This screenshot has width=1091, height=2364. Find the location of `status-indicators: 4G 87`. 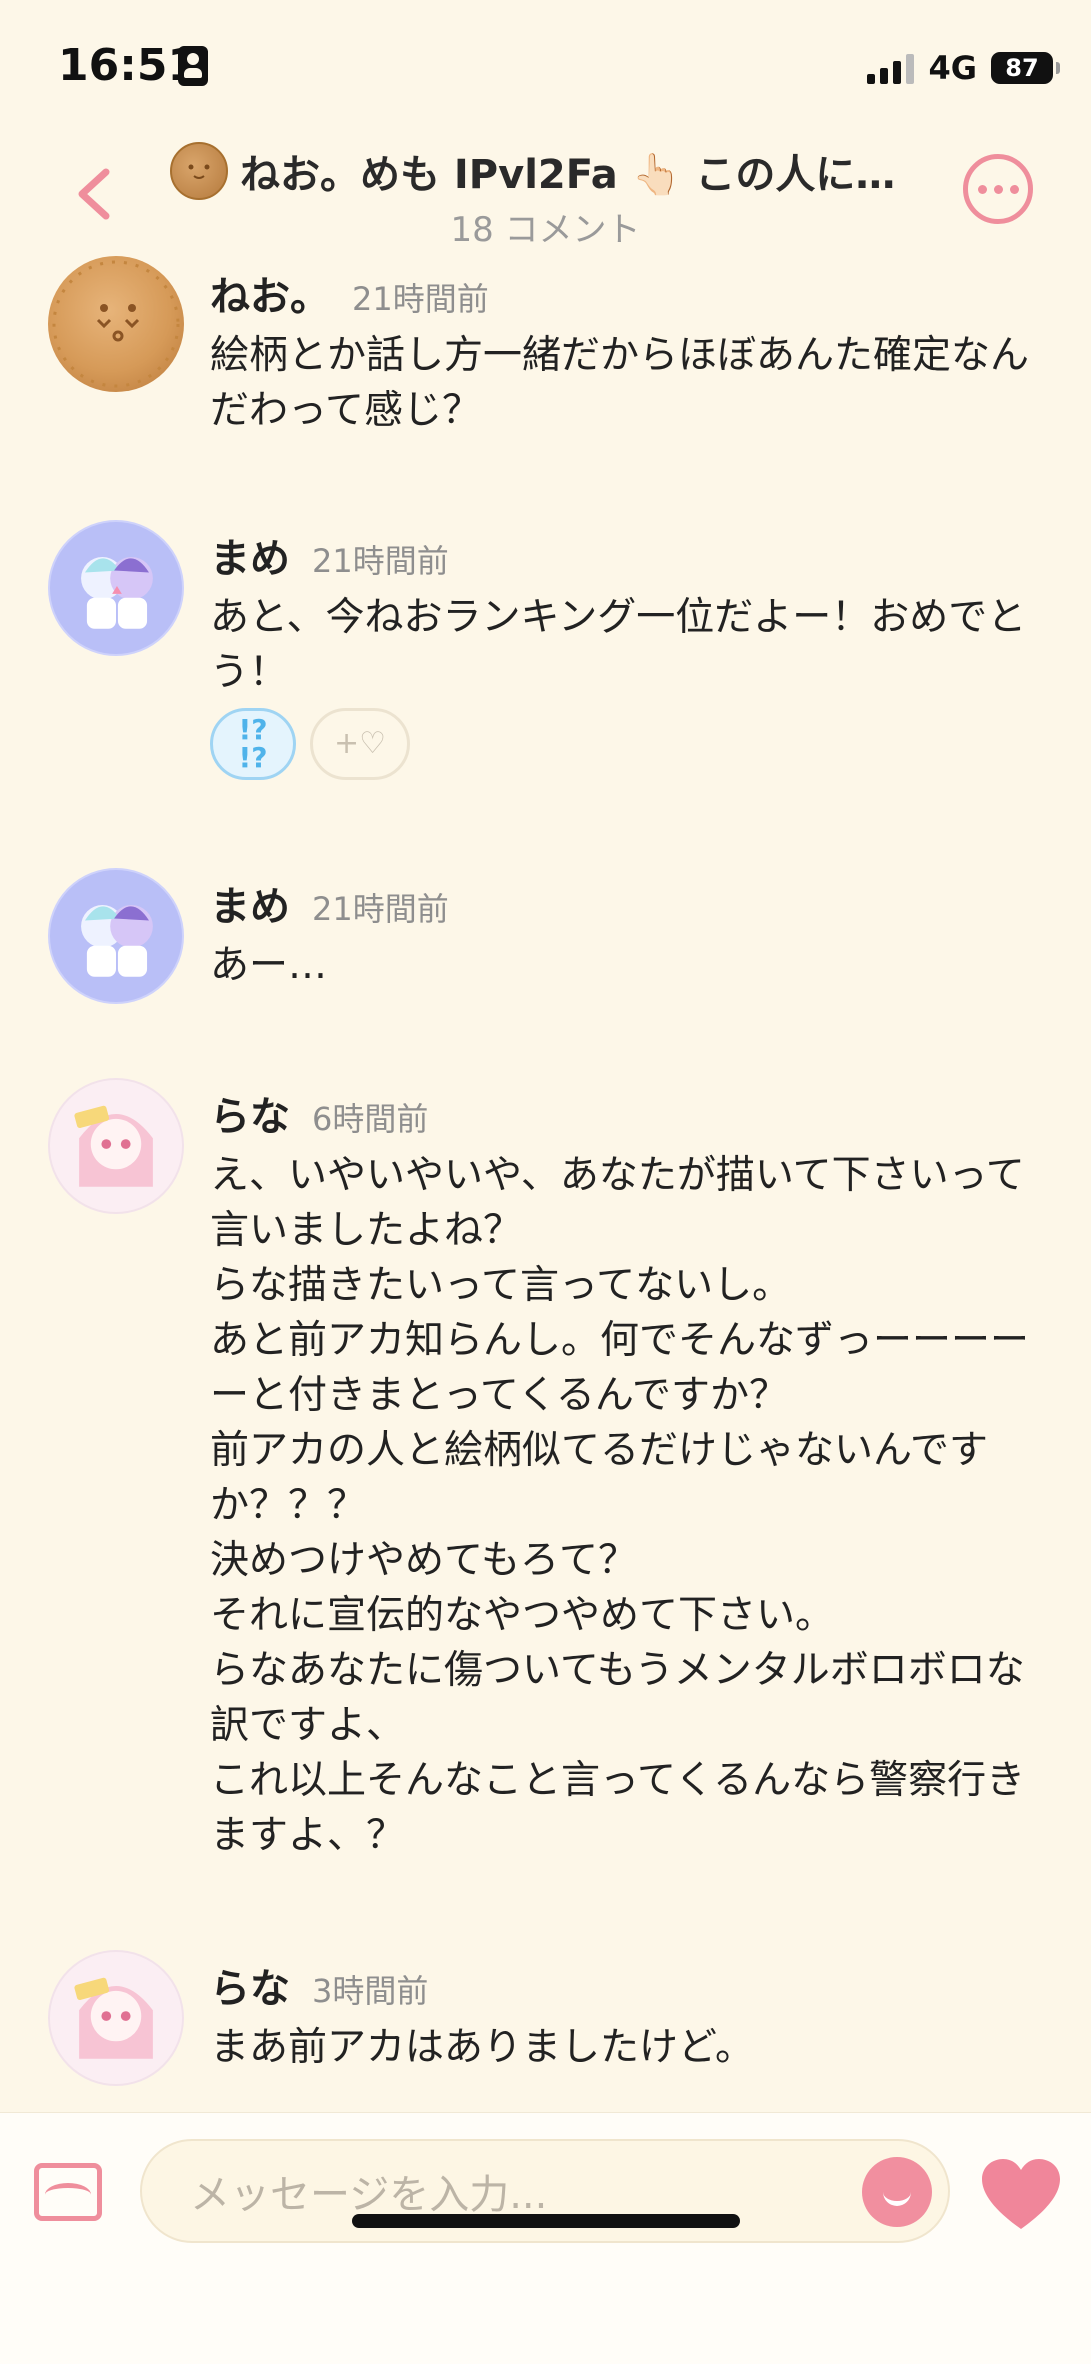

status-indicators: 4G 87 is located at coordinates (963, 68).